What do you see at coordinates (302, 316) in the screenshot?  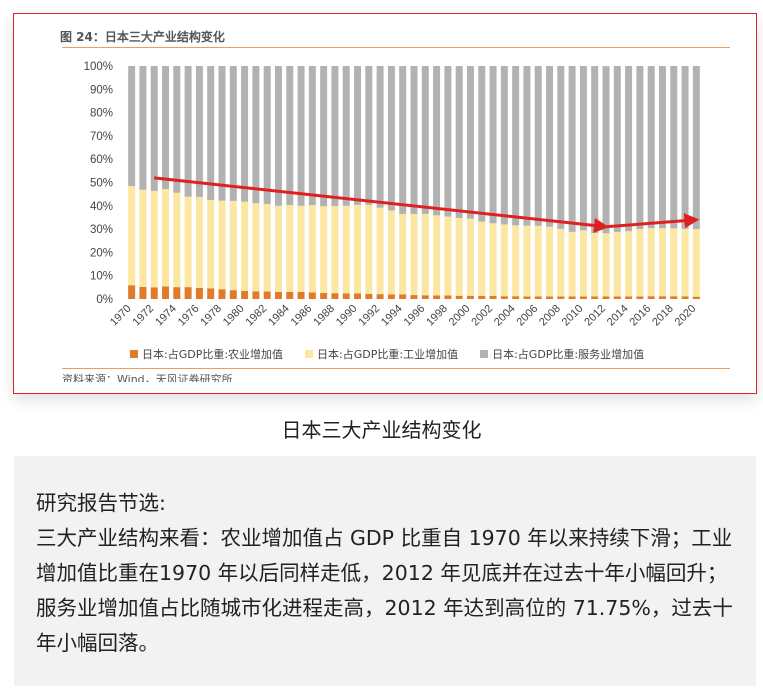 I see `x-tick-label: 1986` at bounding box center [302, 316].